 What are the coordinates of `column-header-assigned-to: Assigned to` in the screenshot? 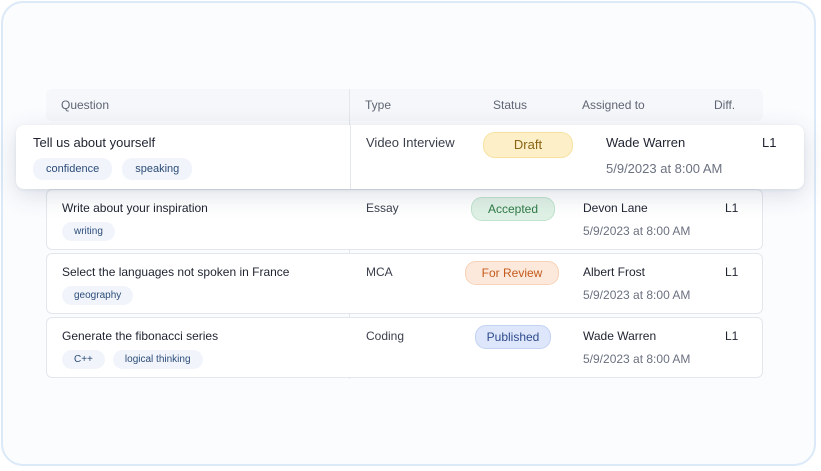 It's located at (613, 105).